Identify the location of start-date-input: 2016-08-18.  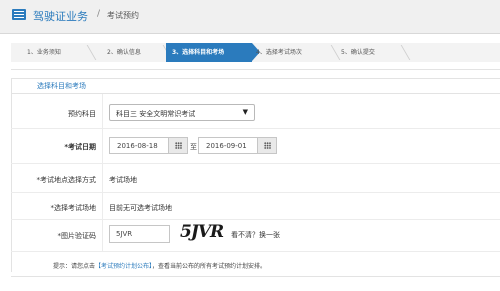
(148, 145).